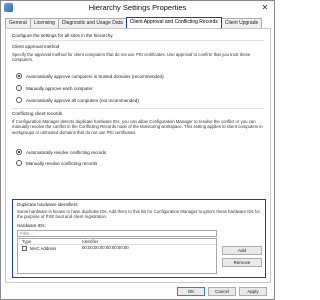 Image resolution: width=320 pixels, height=300 pixels. I want to click on tab-client-approval-conflicting-records: Client Approval and Conflicting Records, so click(173, 22).